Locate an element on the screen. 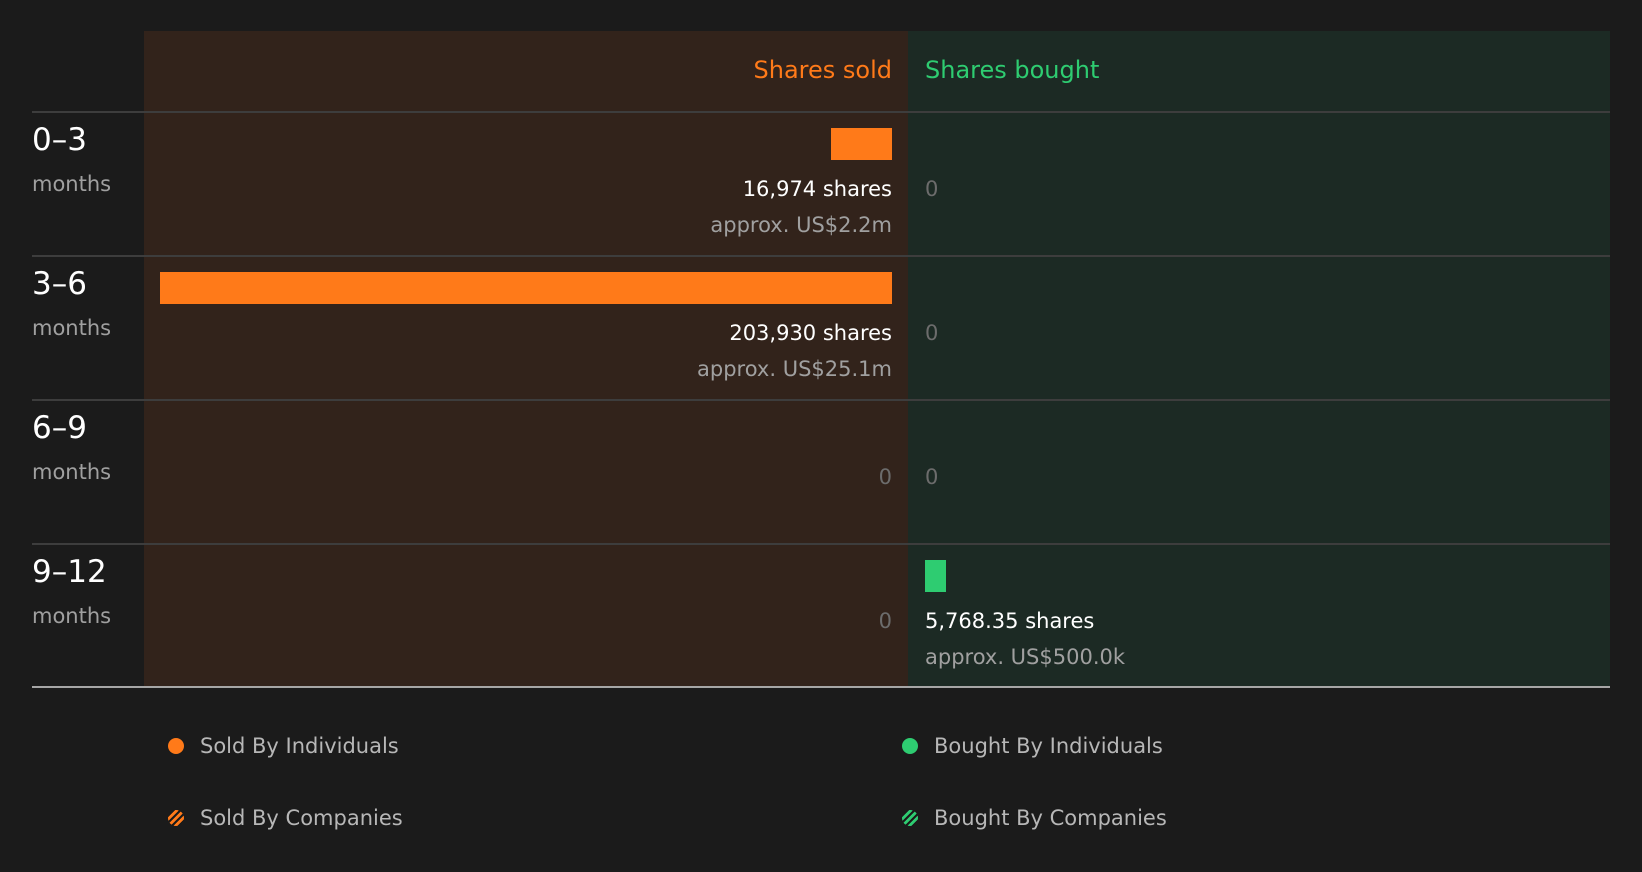  legend-item-bought-by-companies: Bought By Companies is located at coordinates (1034, 818).